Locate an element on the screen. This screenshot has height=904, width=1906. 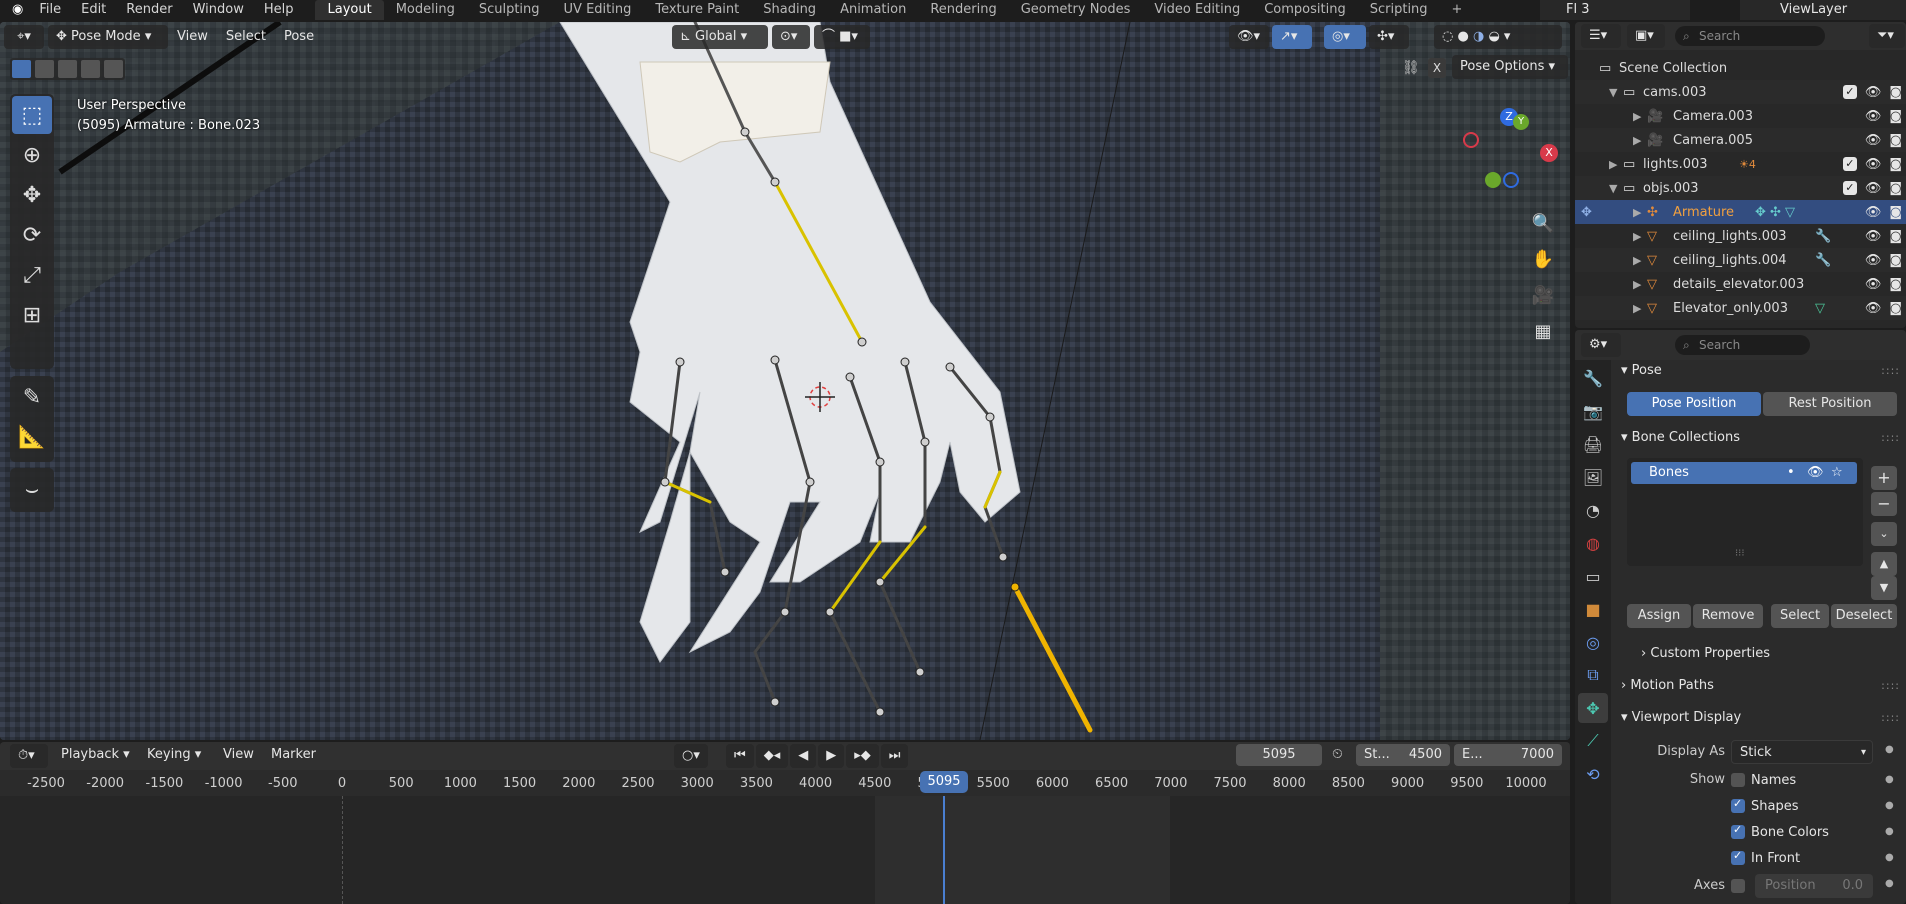
menu-render: Render is located at coordinates (149, 10).